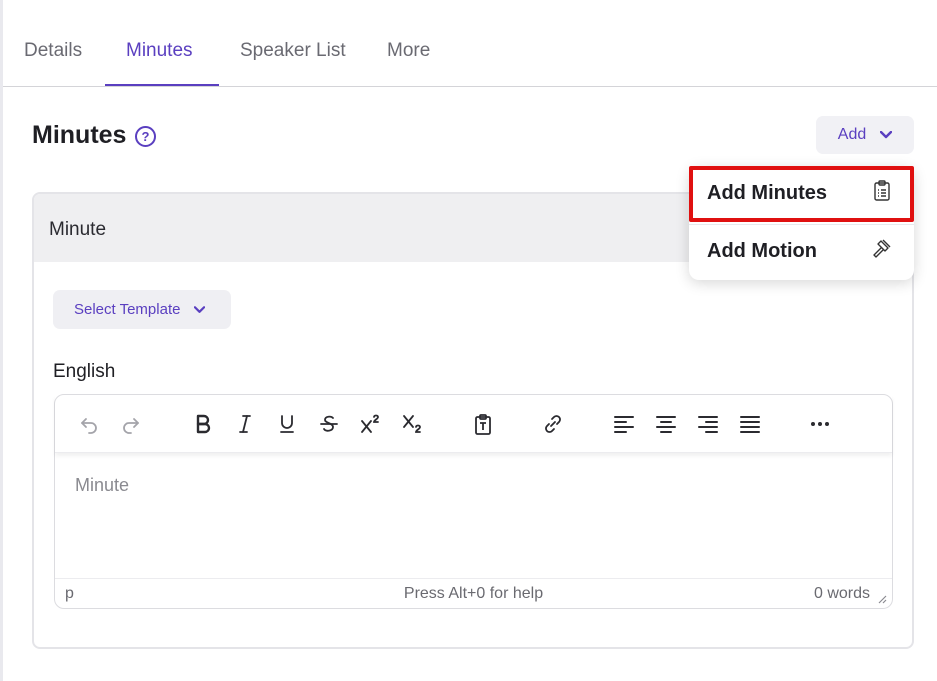 Image resolution: width=937 pixels, height=681 pixels. Describe the element at coordinates (102, 485) in the screenshot. I see `editor-content-placeholder: Minute` at that location.